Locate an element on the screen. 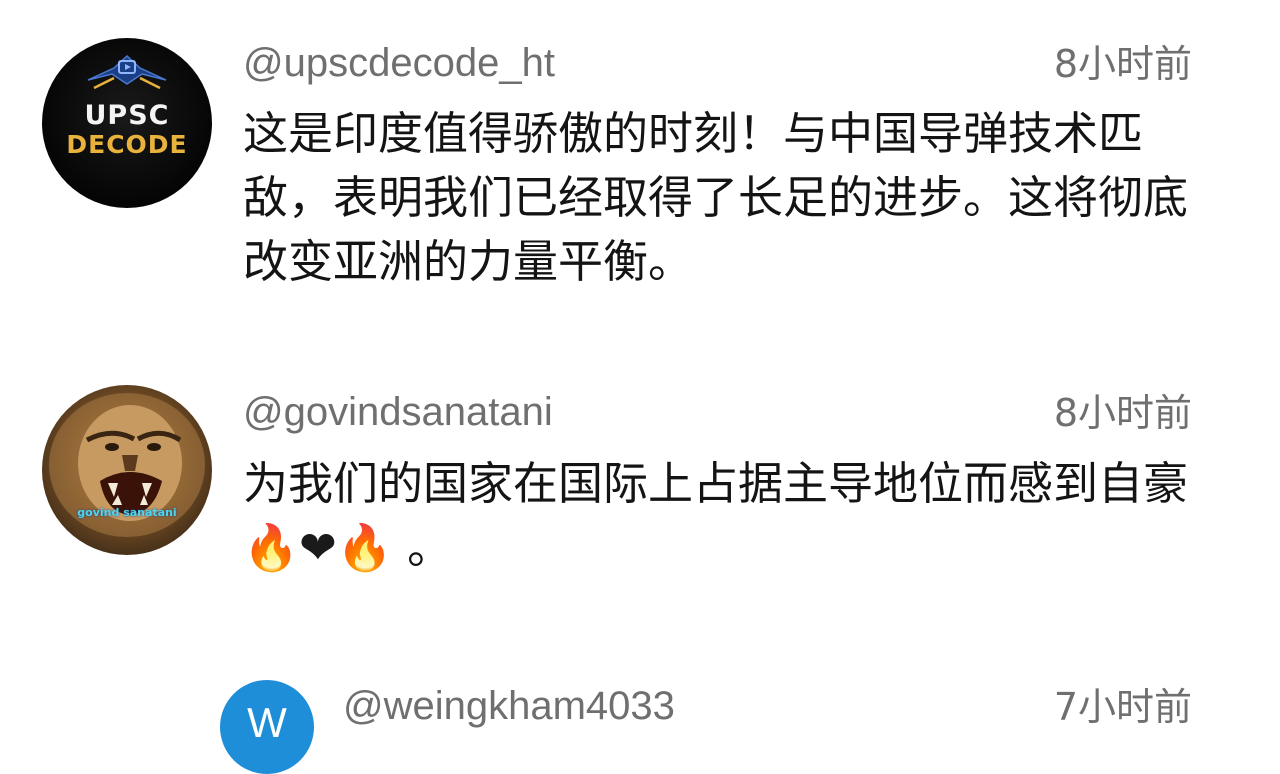 The image size is (1280, 774). comment-text-end: 。 is located at coordinates (430, 547).